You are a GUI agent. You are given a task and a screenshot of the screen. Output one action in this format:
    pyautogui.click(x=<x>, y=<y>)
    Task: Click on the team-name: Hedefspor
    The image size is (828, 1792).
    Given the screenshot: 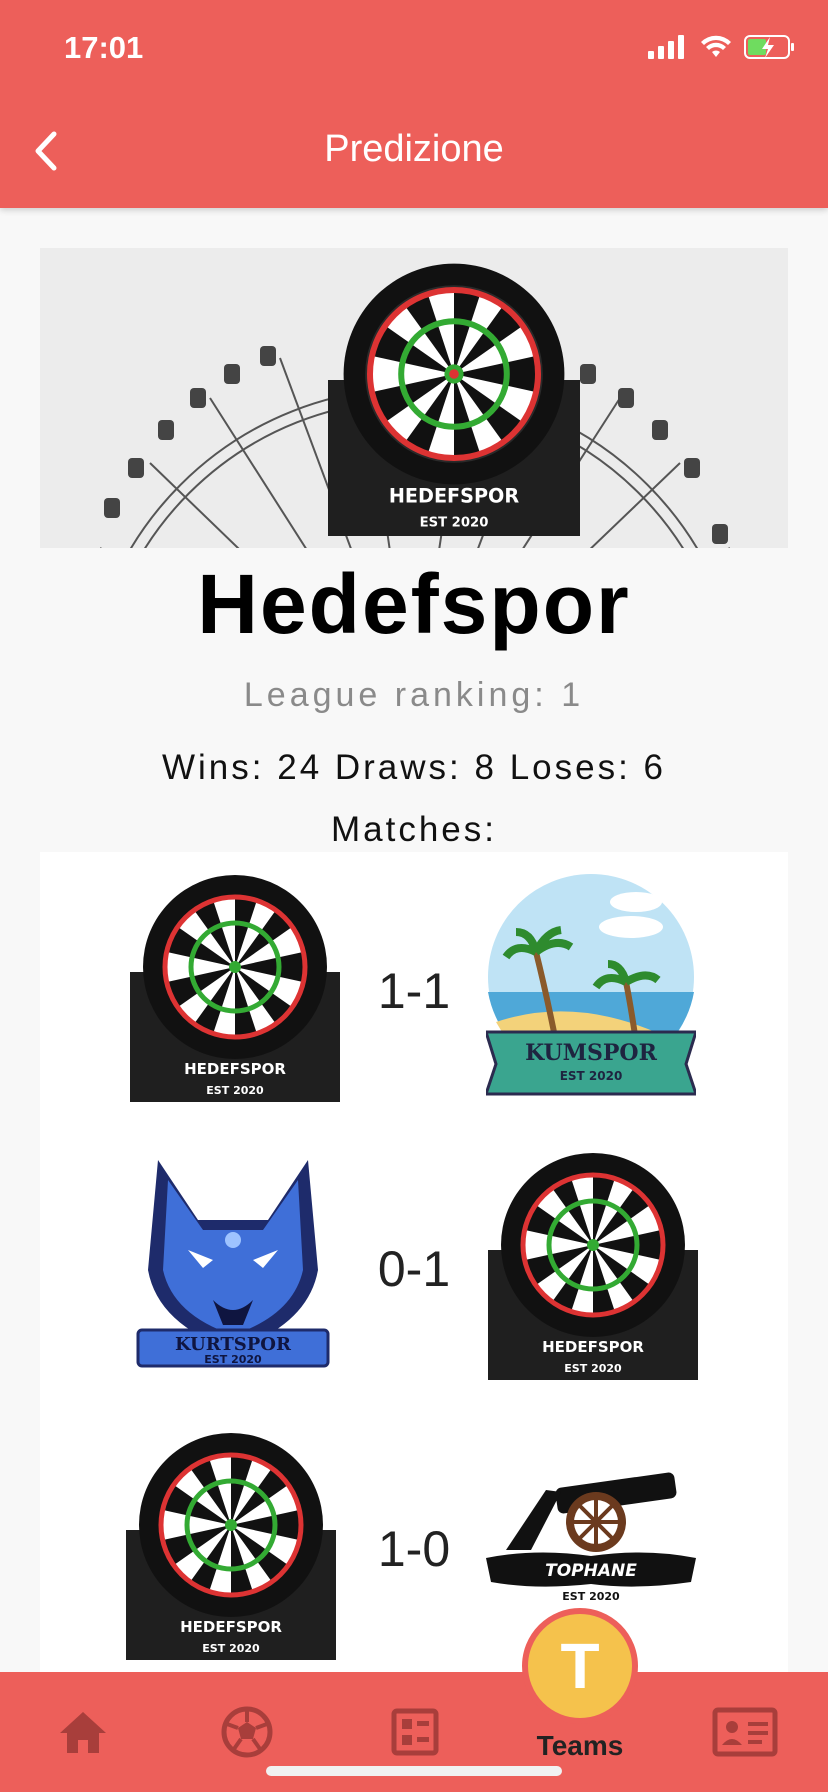 What is the action you would take?
    pyautogui.click(x=414, y=604)
    